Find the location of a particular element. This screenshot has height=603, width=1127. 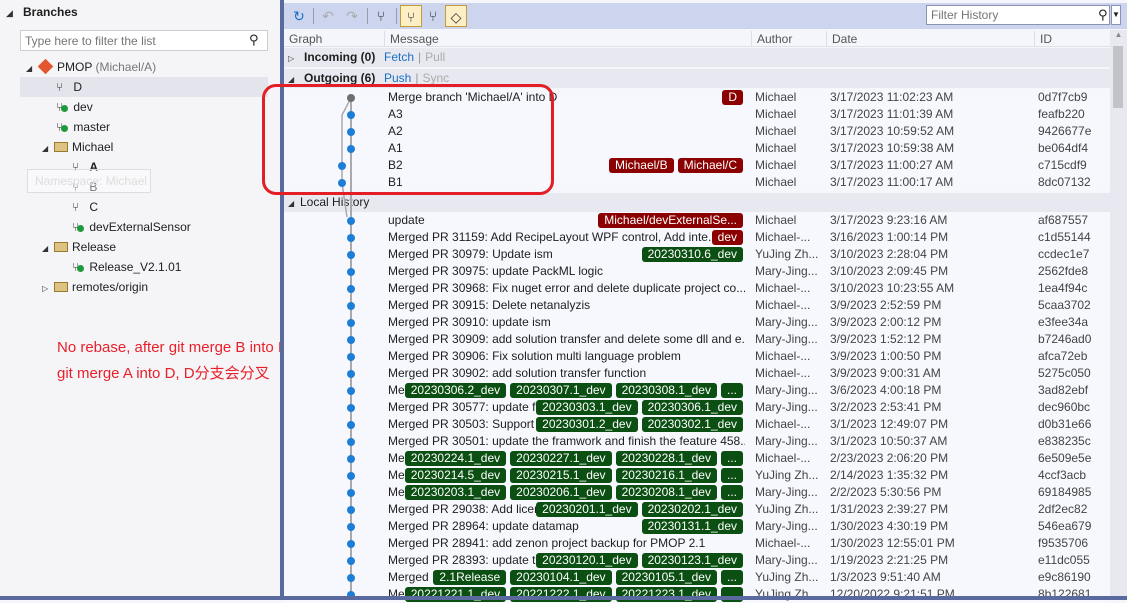

ref-tag: D is located at coordinates (732, 97).